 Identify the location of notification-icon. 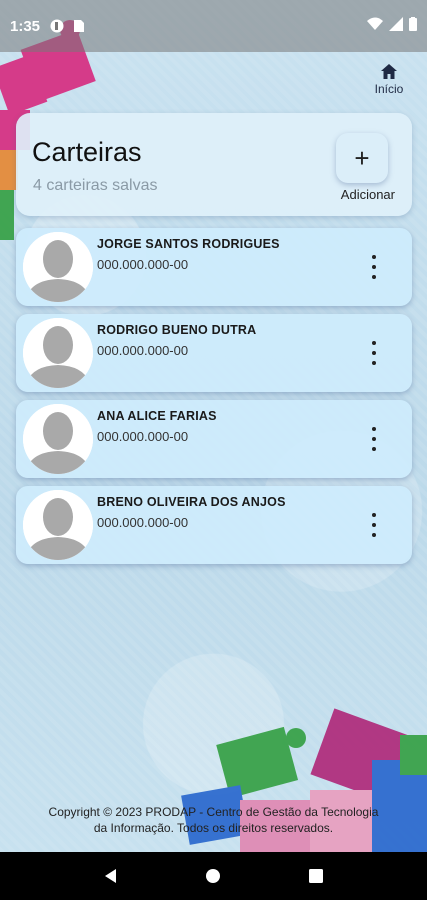
(57, 26).